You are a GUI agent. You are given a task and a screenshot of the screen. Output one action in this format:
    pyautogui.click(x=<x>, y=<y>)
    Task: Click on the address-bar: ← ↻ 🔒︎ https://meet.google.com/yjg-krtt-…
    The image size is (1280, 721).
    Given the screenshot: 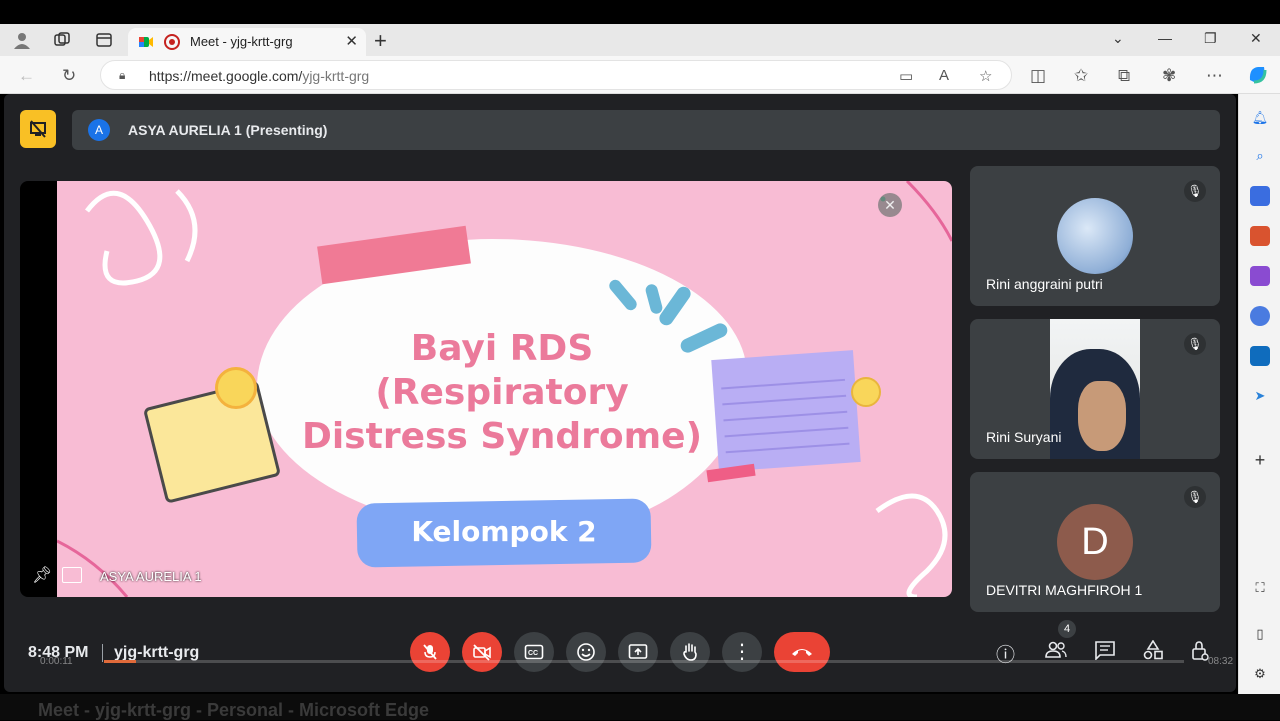 What is the action you would take?
    pyautogui.click(x=640, y=75)
    